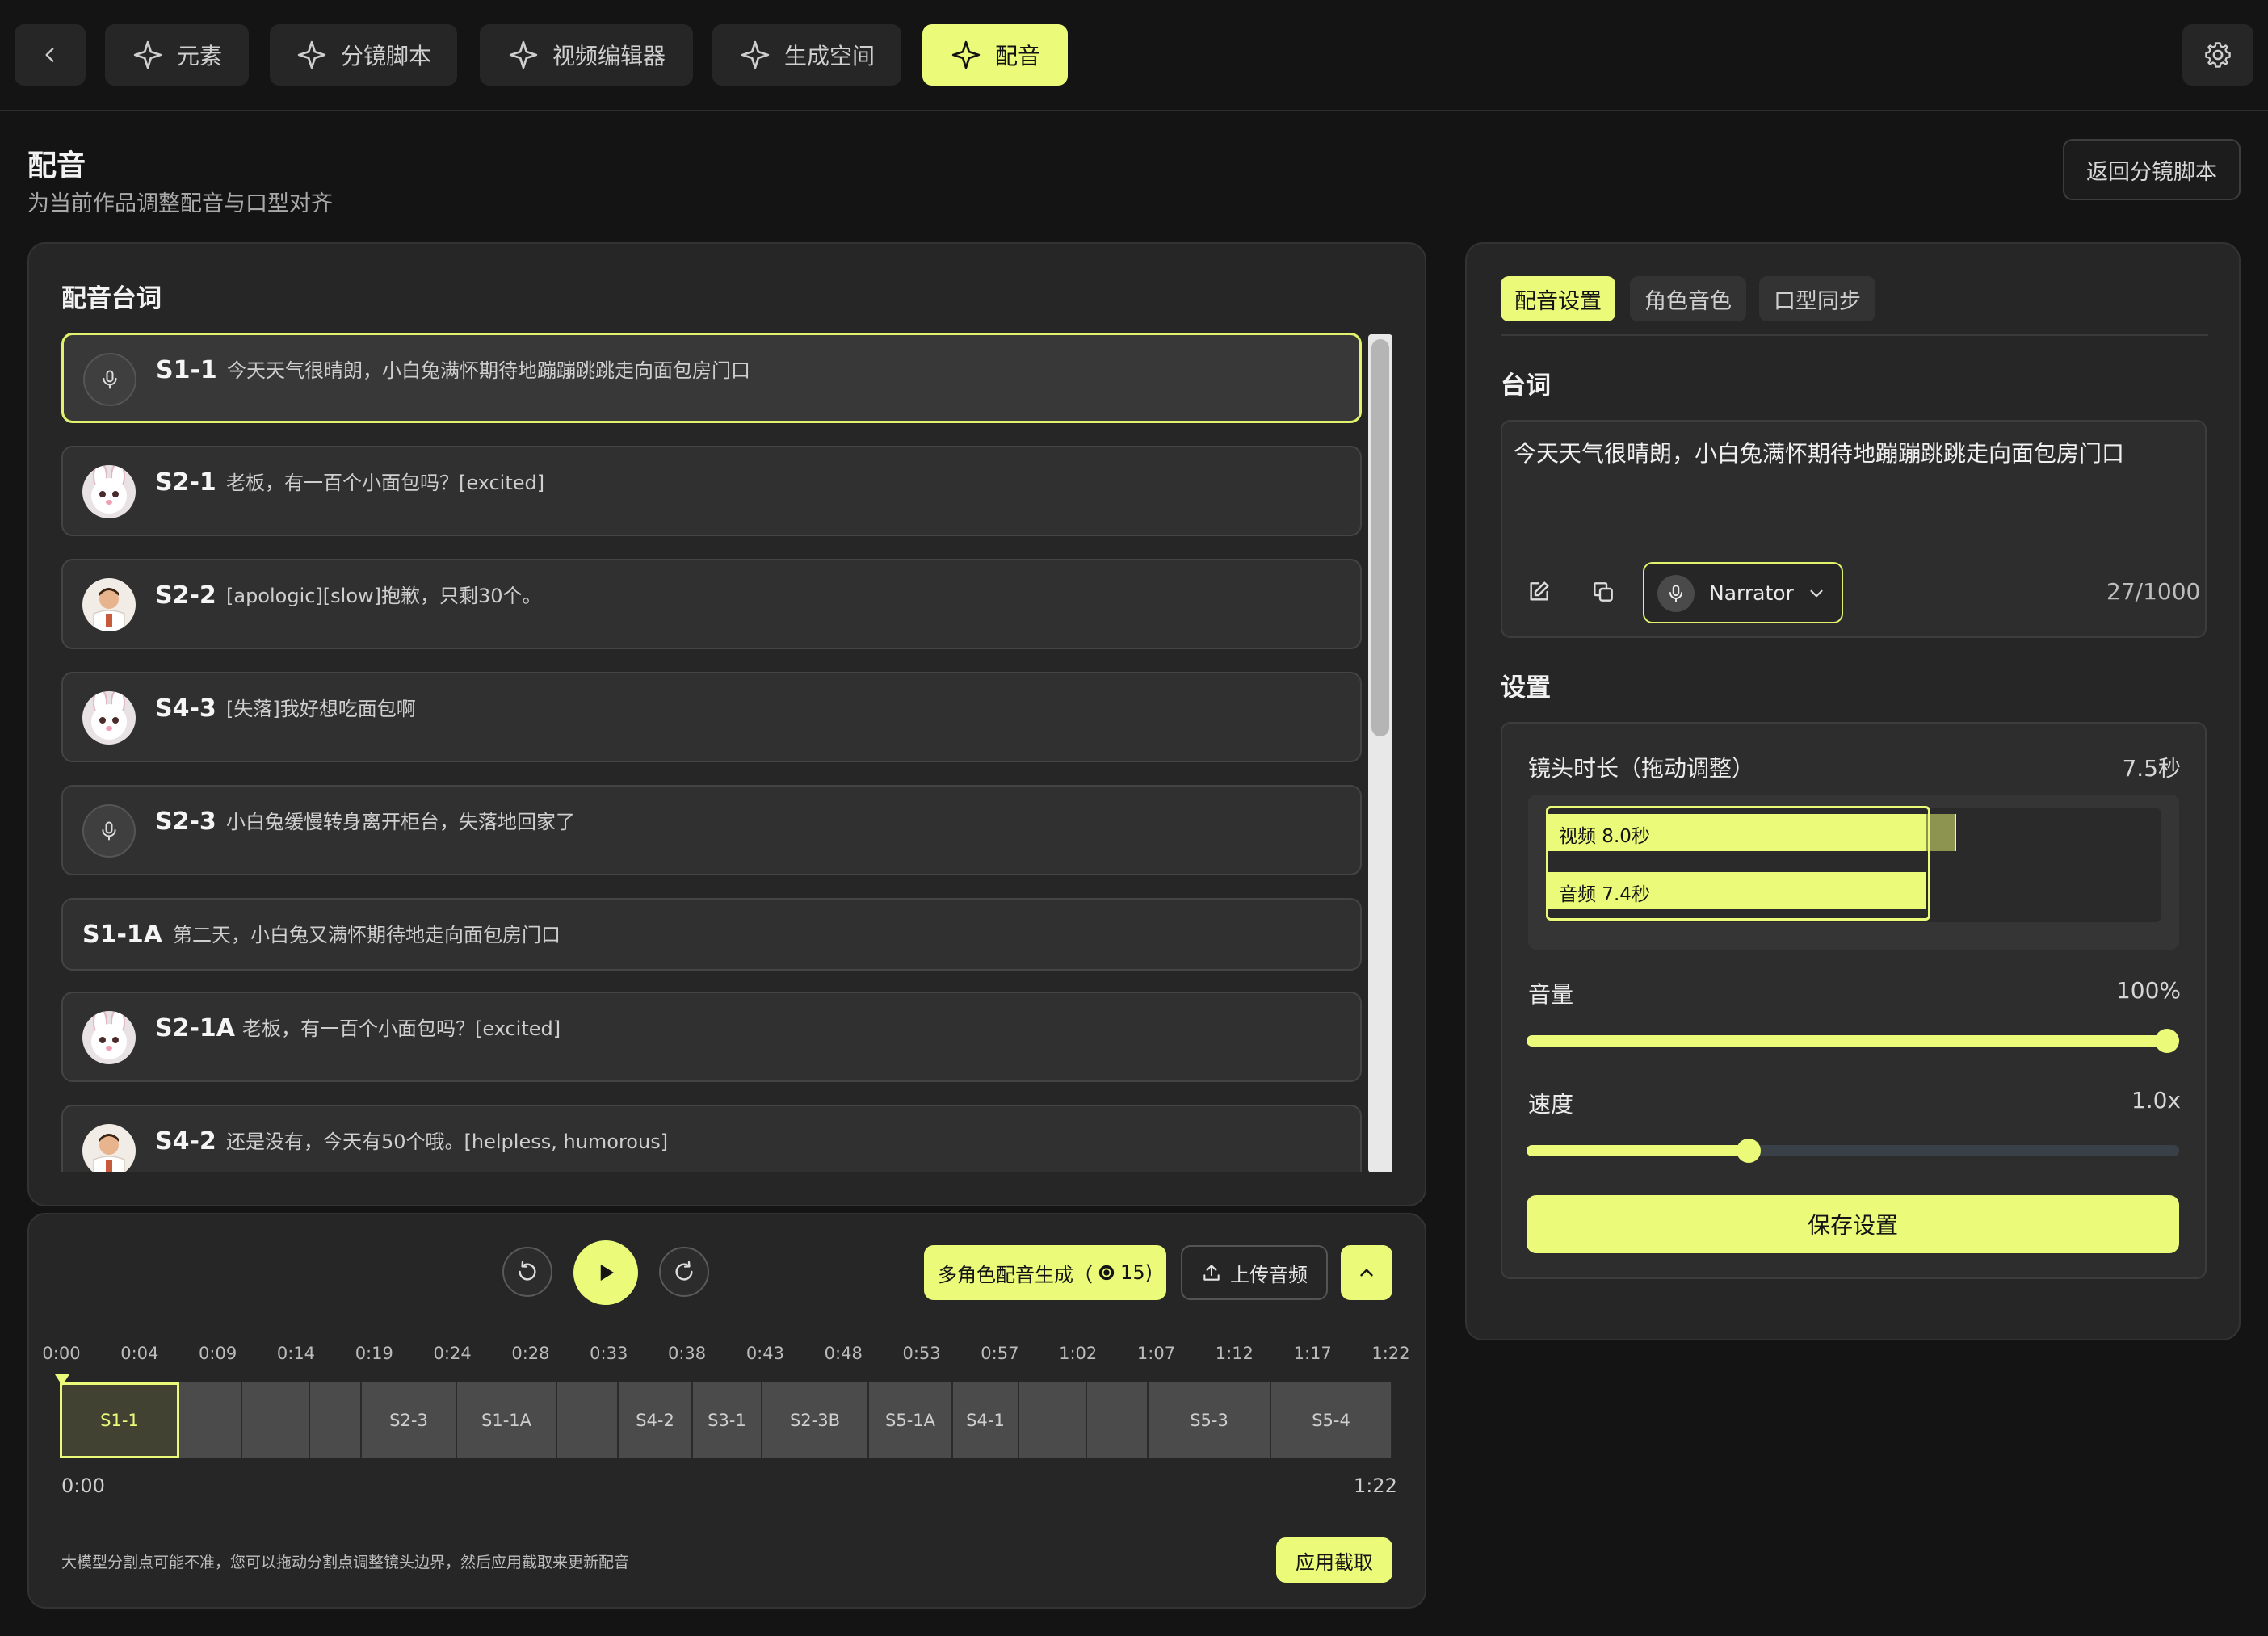  I want to click on volume-slider-thumb, so click(2167, 1041).